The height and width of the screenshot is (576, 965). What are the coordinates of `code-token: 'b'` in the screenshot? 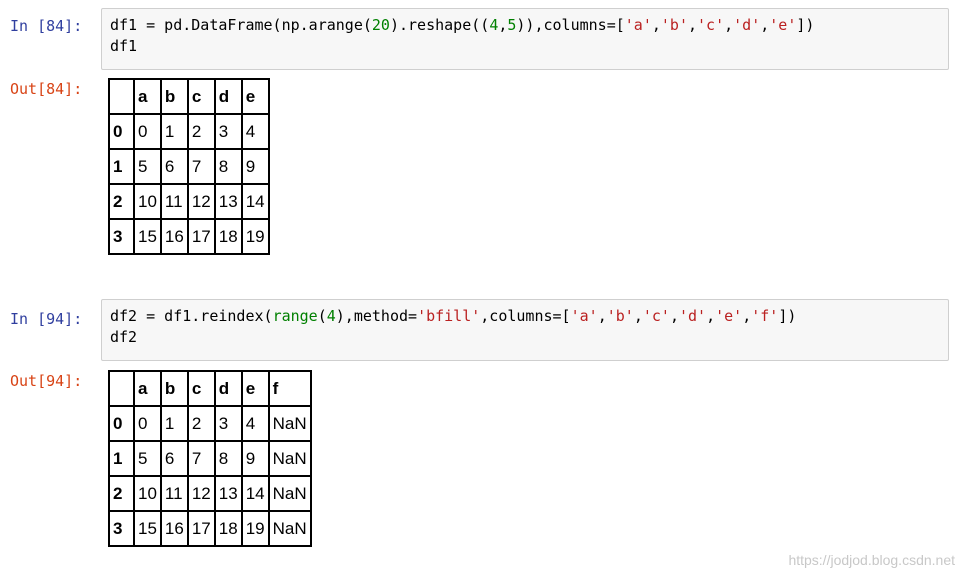 It's located at (620, 316).